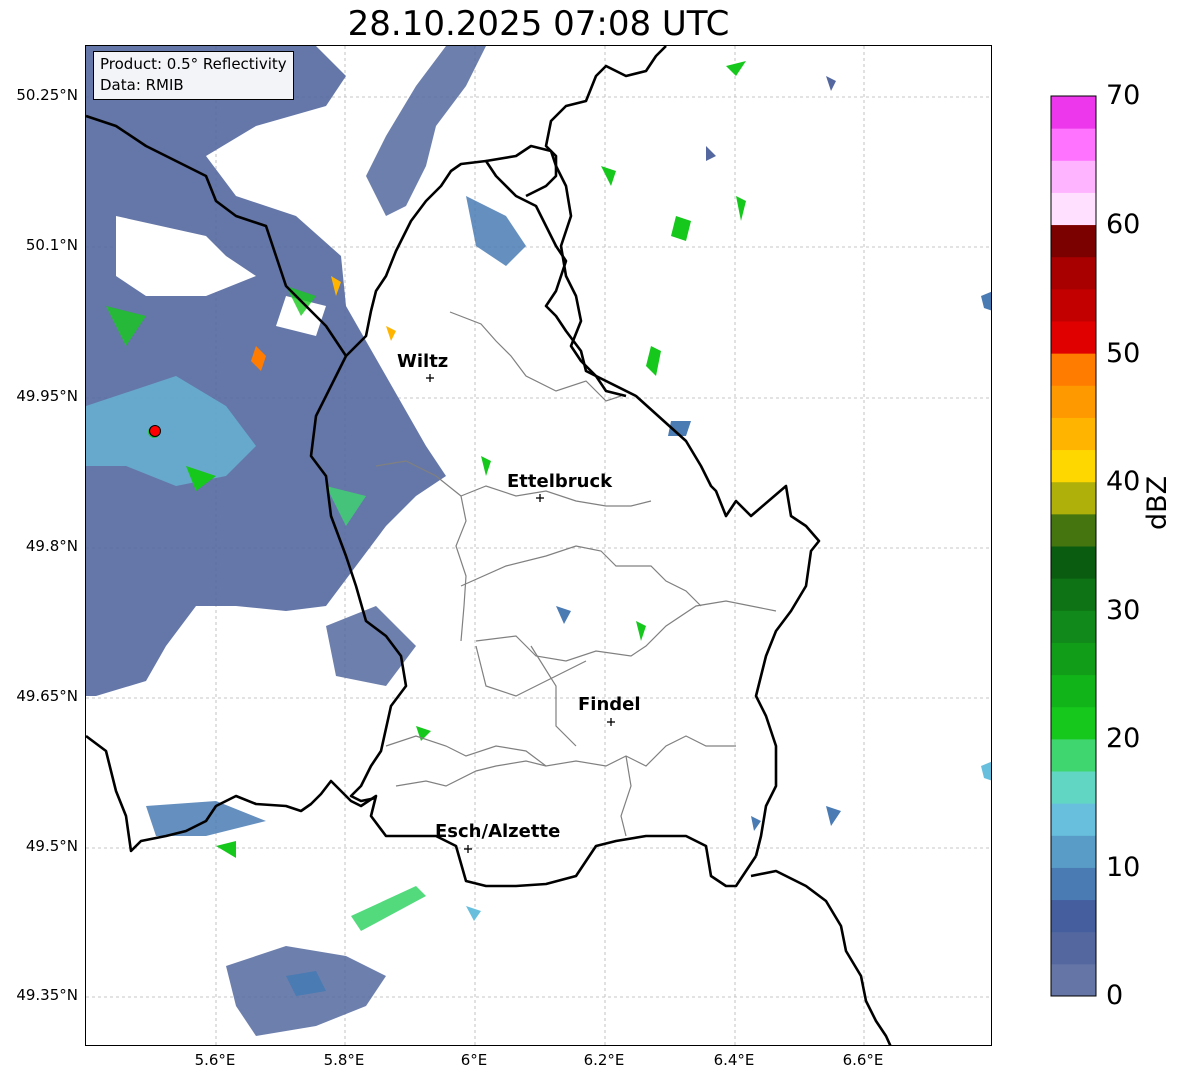 The height and width of the screenshot is (1081, 1184). I want to click on lon-label: 6°E, so click(474, 1060).